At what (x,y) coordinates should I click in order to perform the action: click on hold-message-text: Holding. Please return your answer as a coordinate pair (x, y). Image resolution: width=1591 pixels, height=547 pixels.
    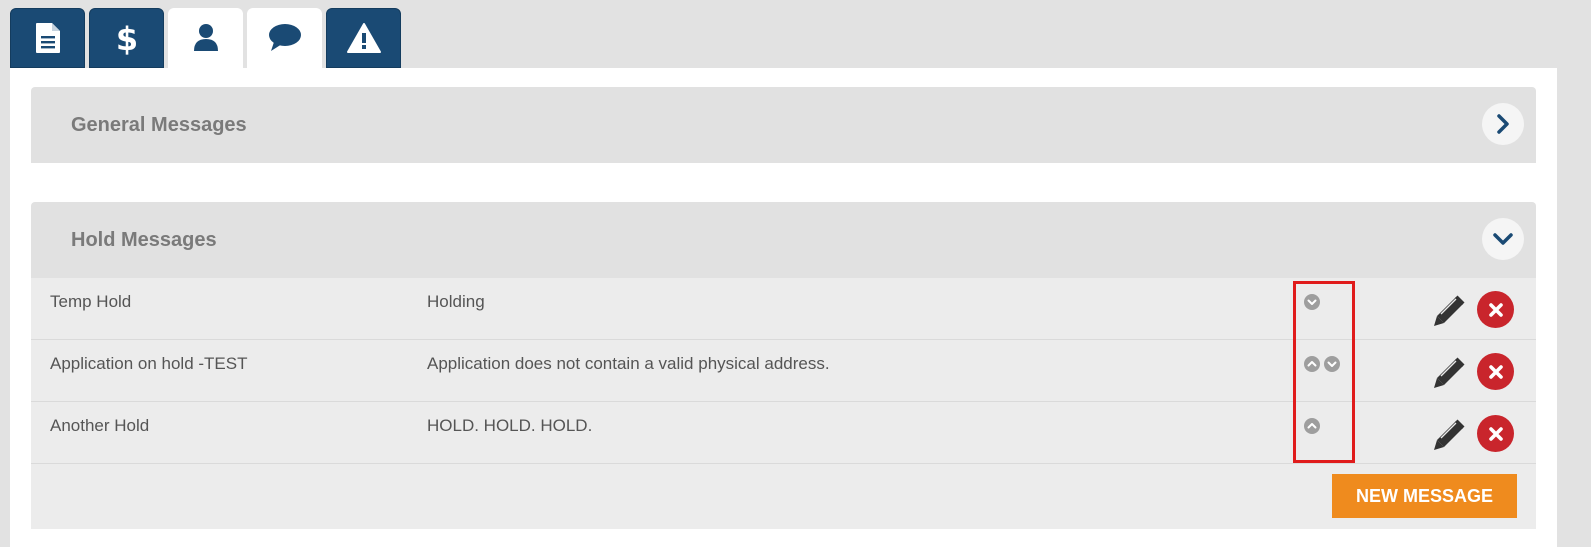
    Looking at the image, I should click on (456, 301).